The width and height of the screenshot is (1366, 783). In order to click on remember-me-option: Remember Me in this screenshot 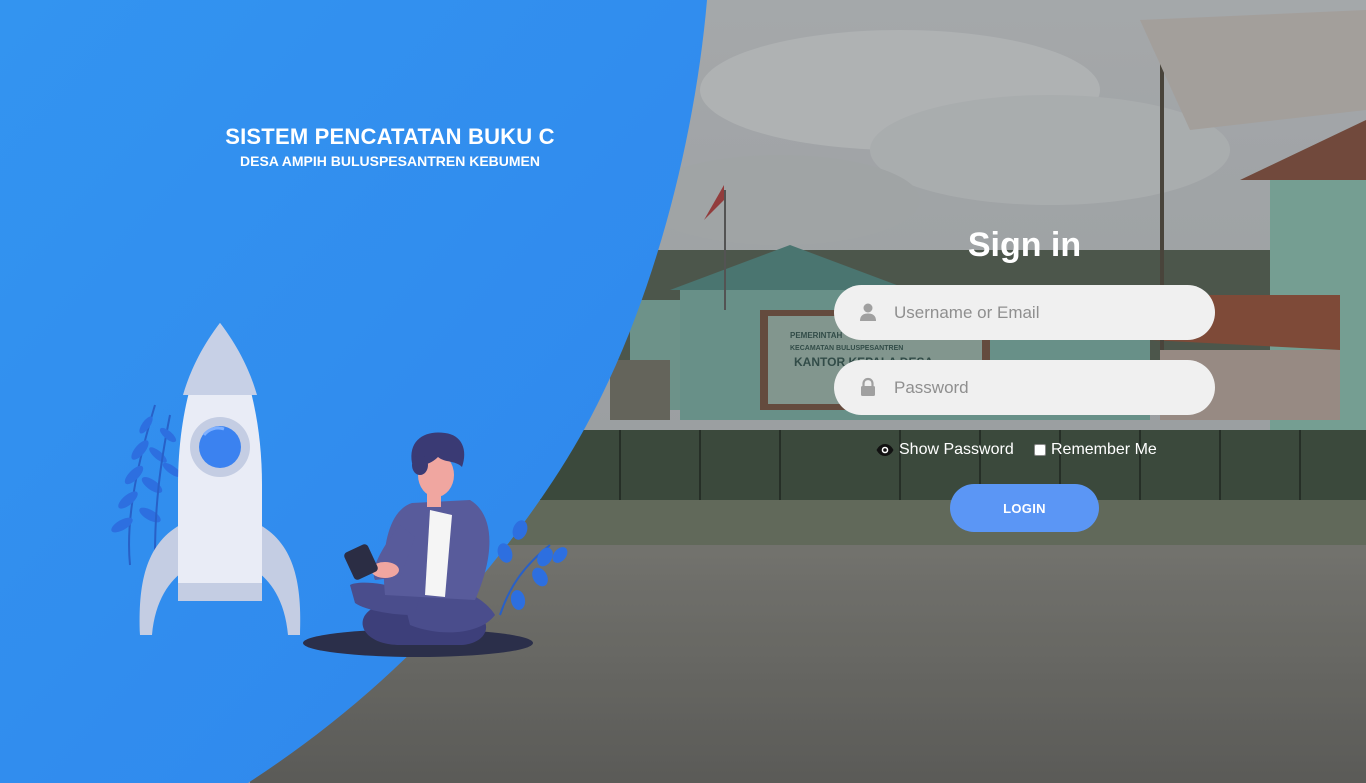, I will do `click(1095, 450)`.